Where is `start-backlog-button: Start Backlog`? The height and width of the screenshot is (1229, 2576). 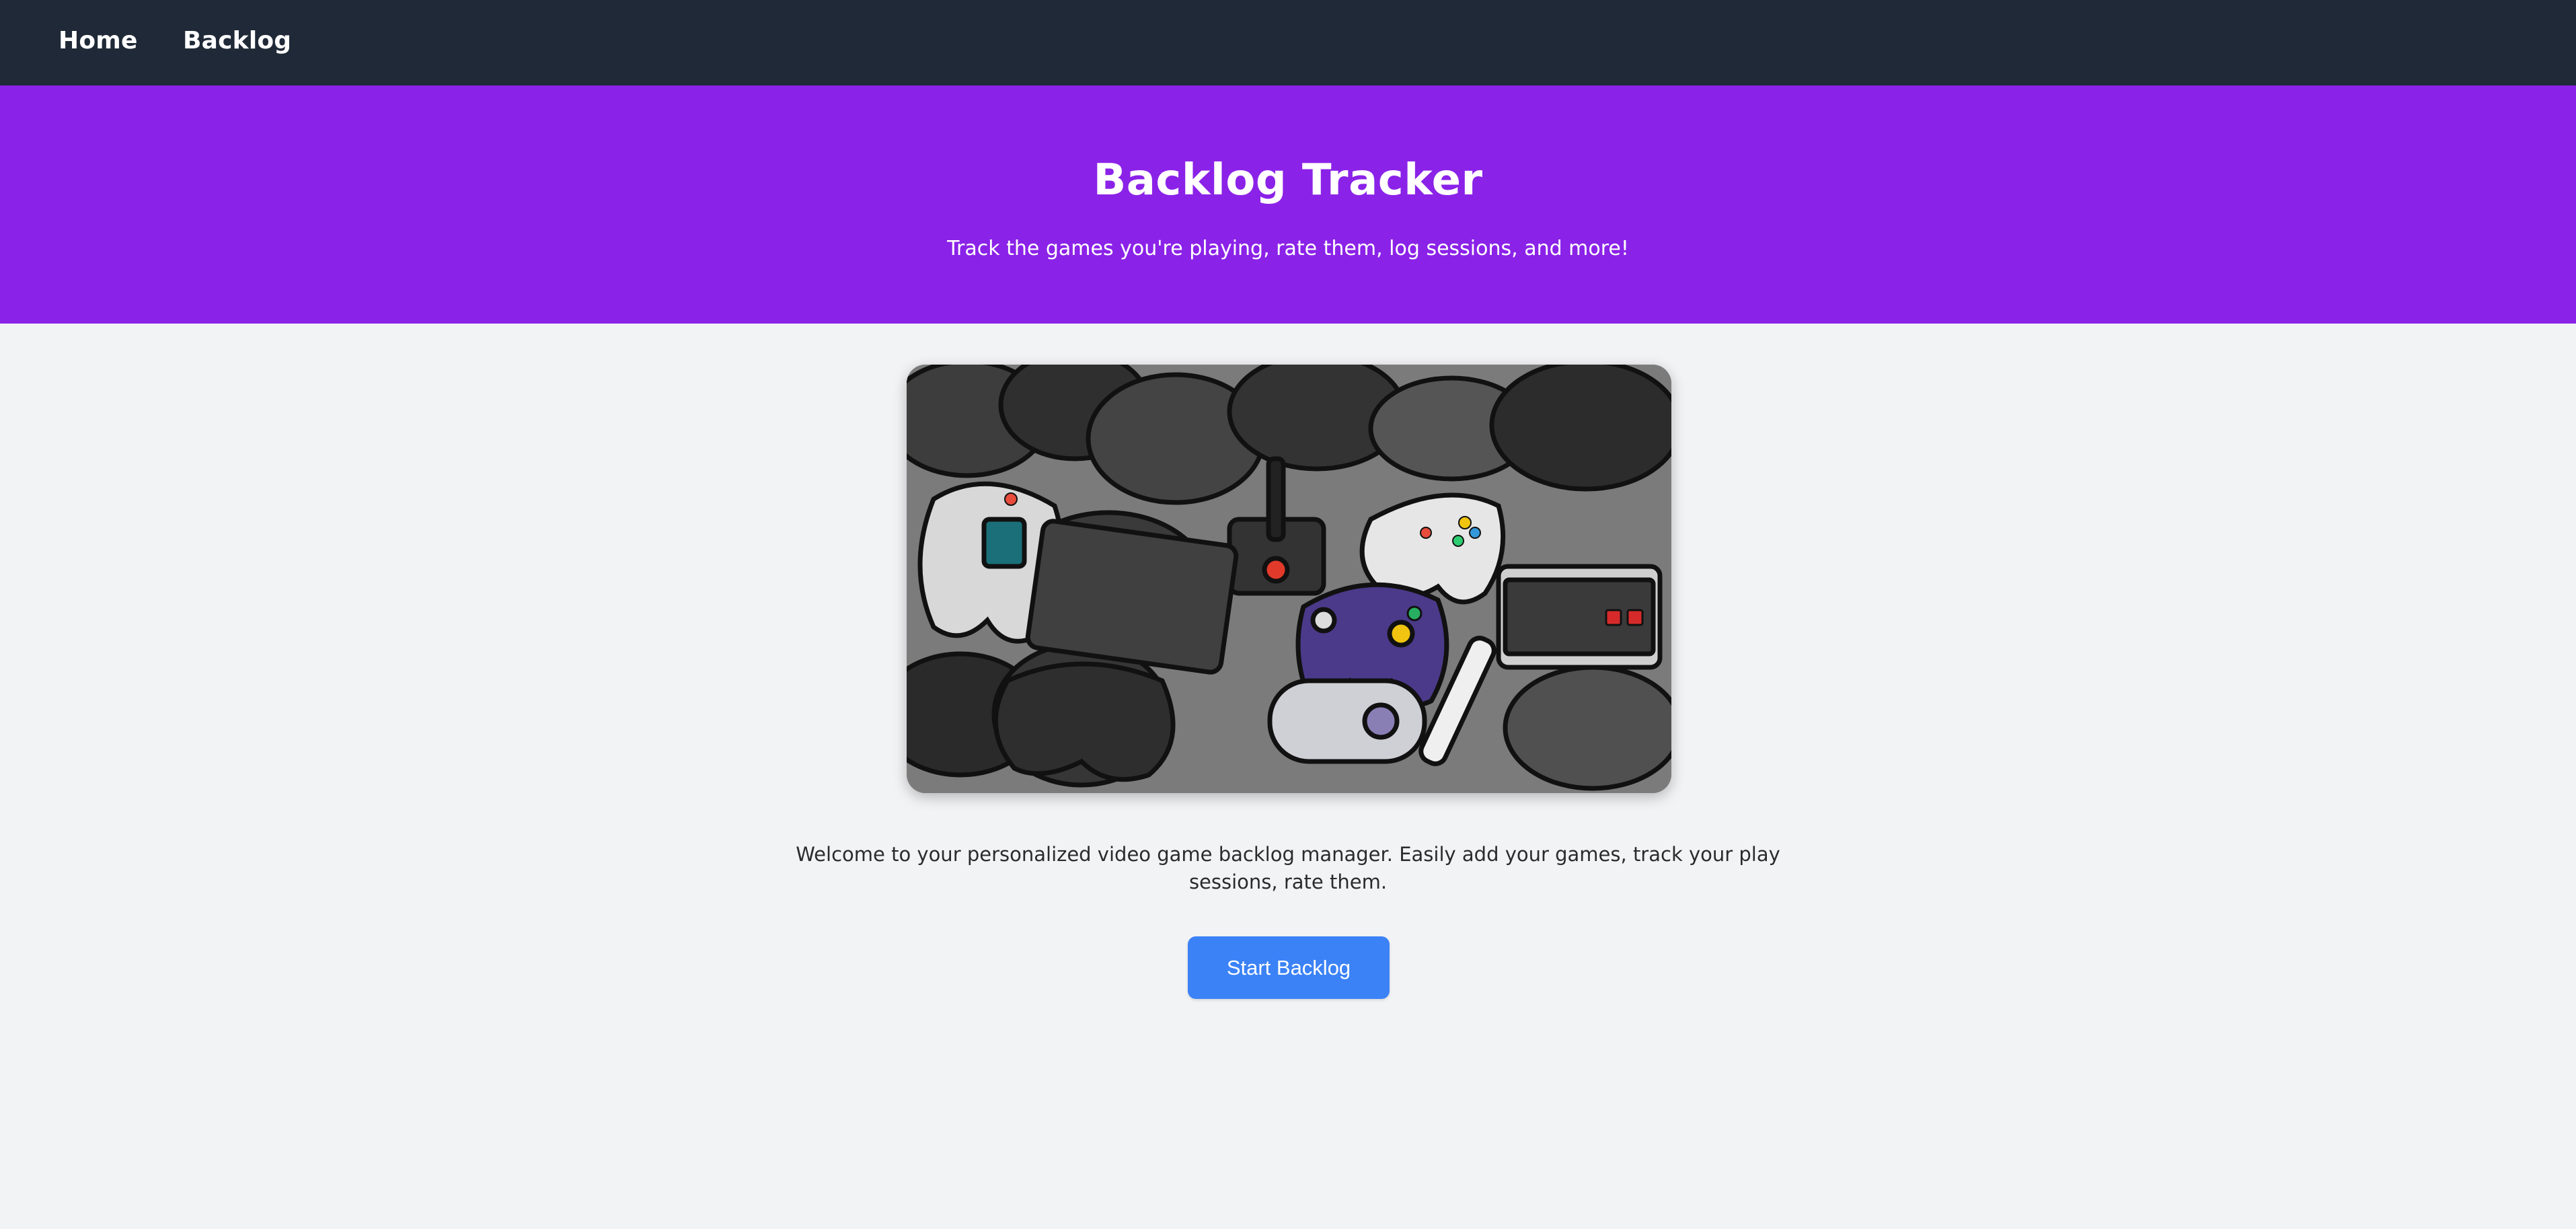
start-backlog-button: Start Backlog is located at coordinates (1289, 967).